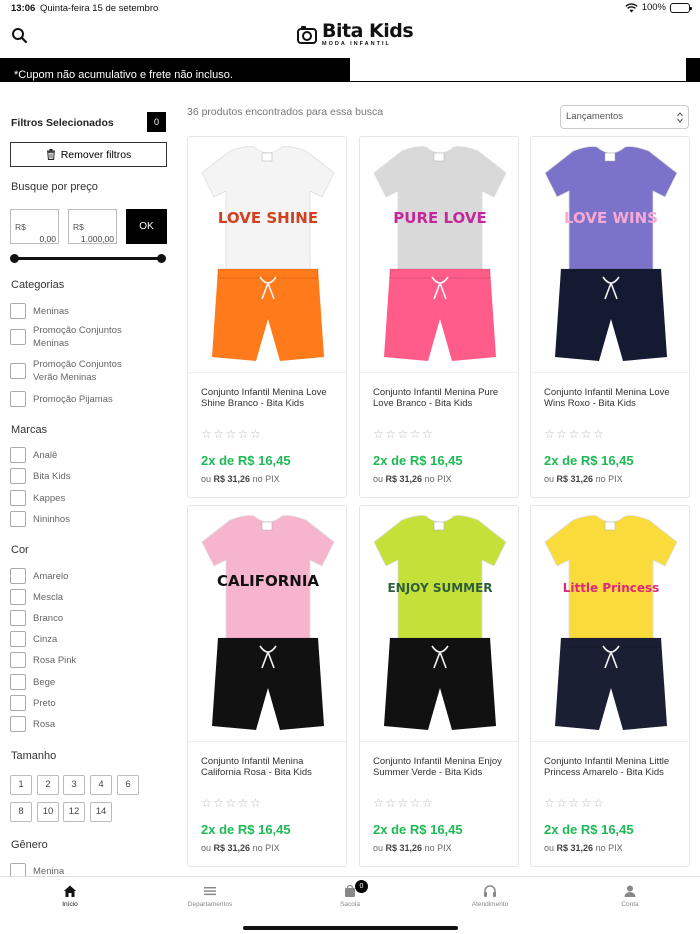  Describe the element at coordinates (48, 785) in the screenshot. I see `size-option: 2` at that location.